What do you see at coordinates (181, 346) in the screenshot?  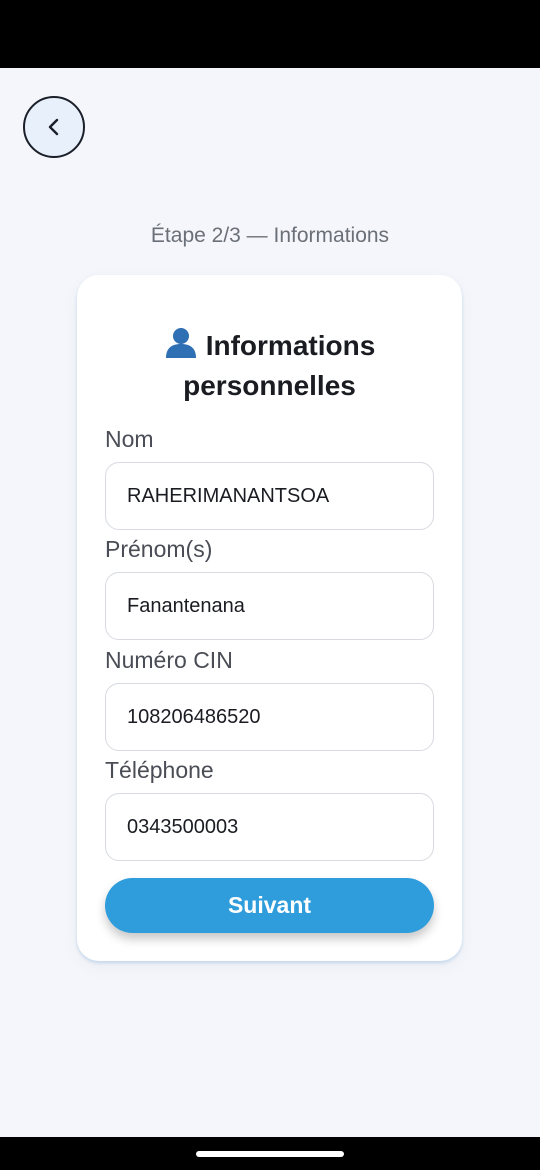 I see `person-icon` at bounding box center [181, 346].